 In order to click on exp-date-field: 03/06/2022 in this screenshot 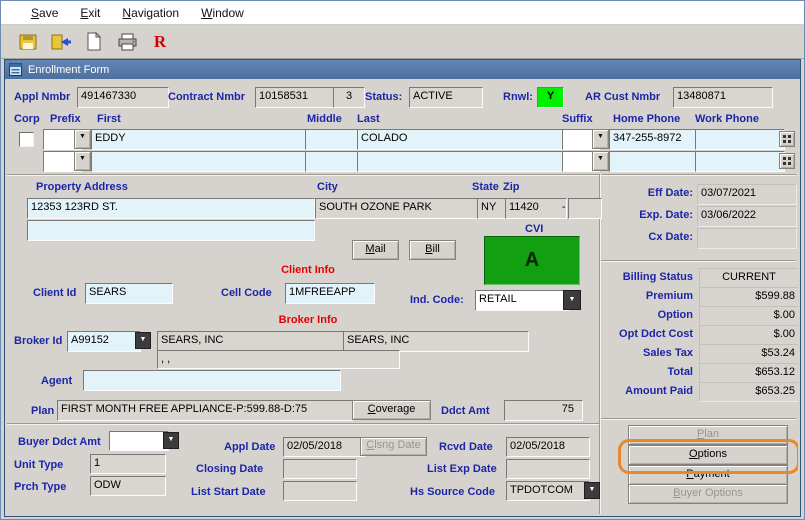, I will do `click(747, 216)`.